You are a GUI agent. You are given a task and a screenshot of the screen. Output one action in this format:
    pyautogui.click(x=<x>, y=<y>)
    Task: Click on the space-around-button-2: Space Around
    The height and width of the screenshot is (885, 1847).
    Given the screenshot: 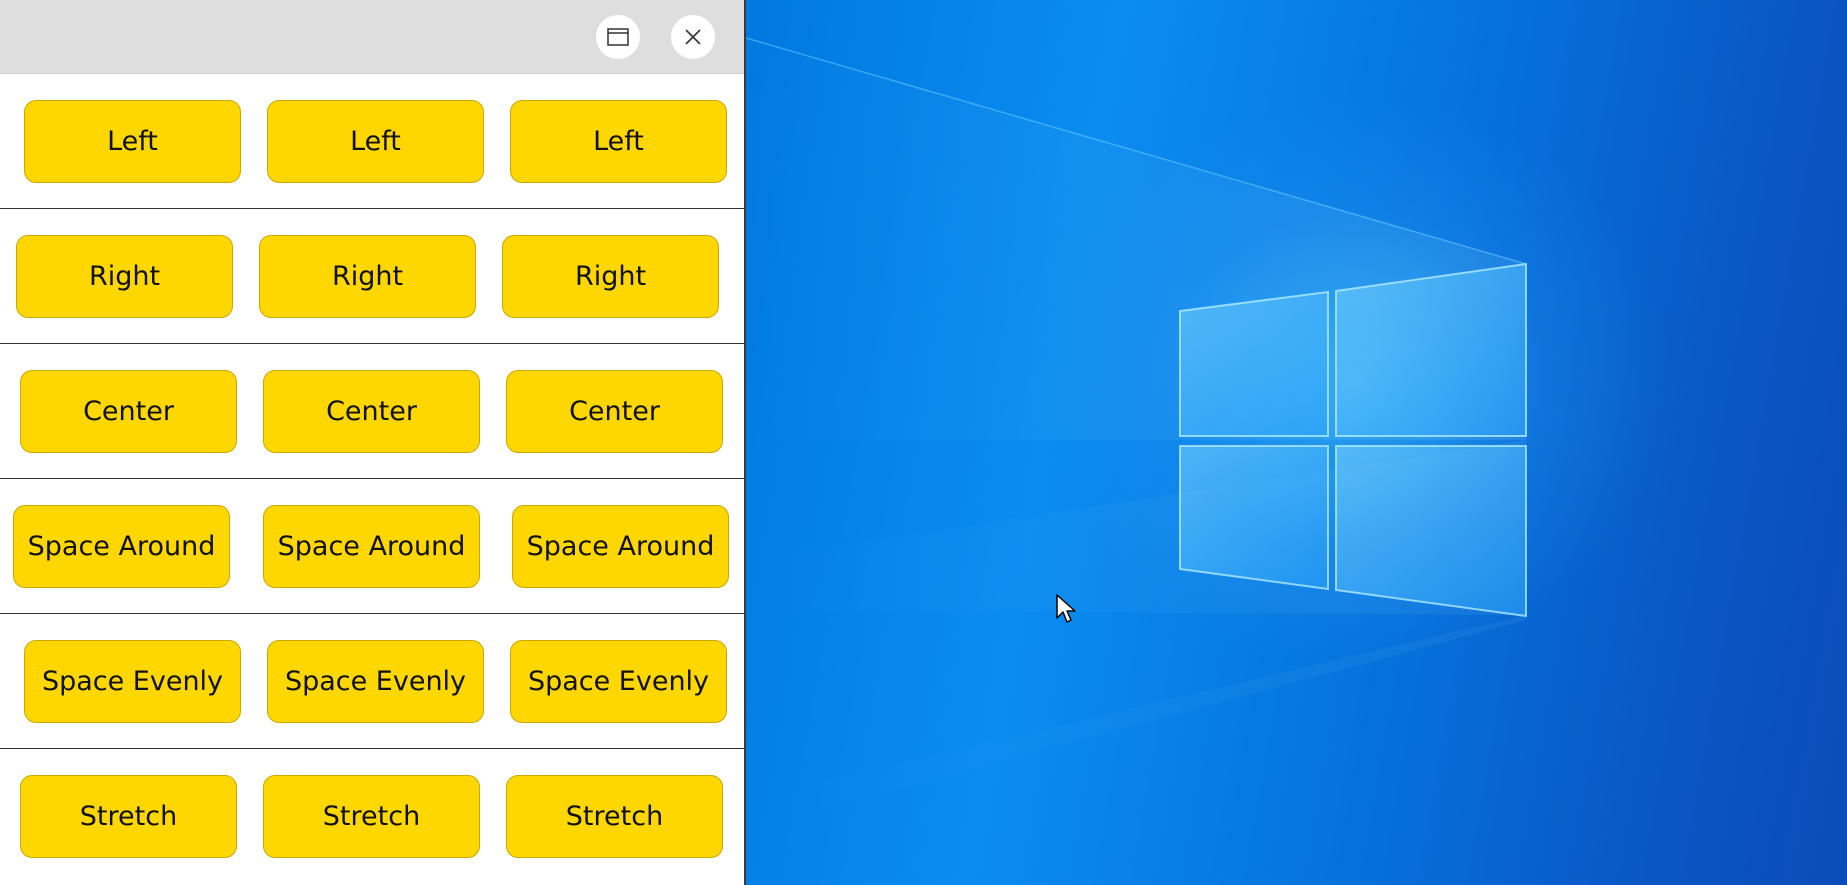 What is the action you would take?
    pyautogui.click(x=371, y=546)
    